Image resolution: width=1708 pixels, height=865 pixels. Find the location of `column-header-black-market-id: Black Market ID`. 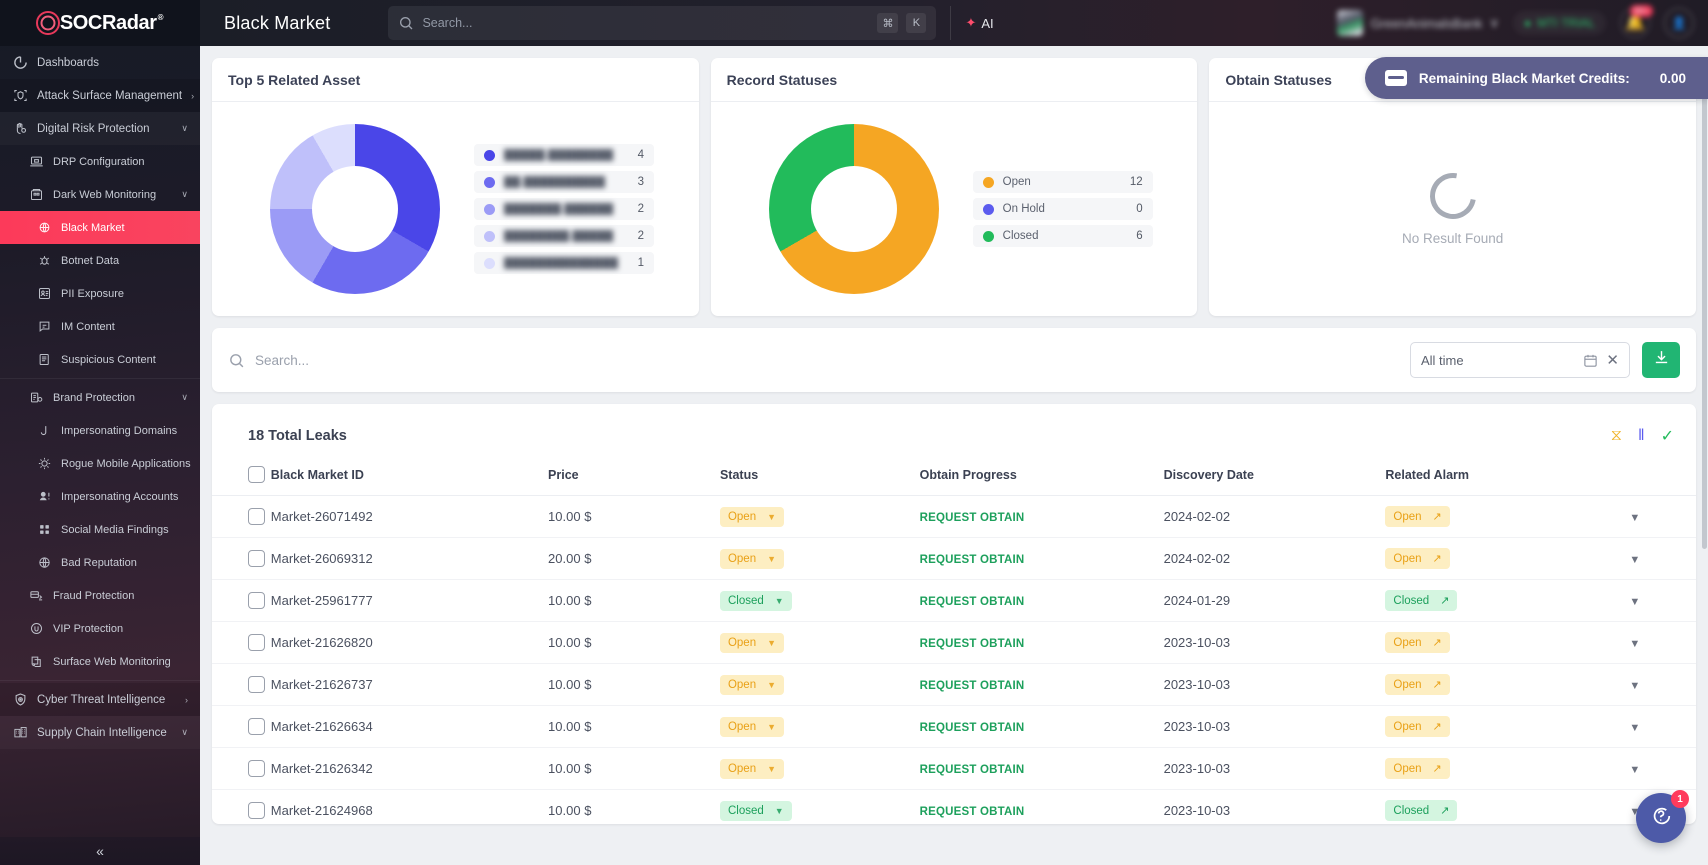

column-header-black-market-id: Black Market ID is located at coordinates (409, 476).